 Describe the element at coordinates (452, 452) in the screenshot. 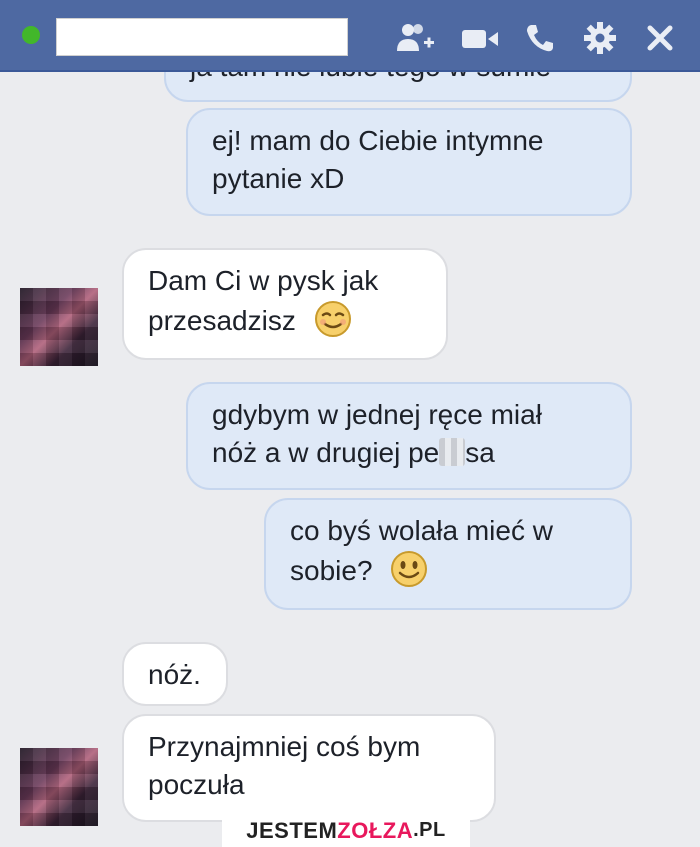

I see `censored-text-block` at that location.